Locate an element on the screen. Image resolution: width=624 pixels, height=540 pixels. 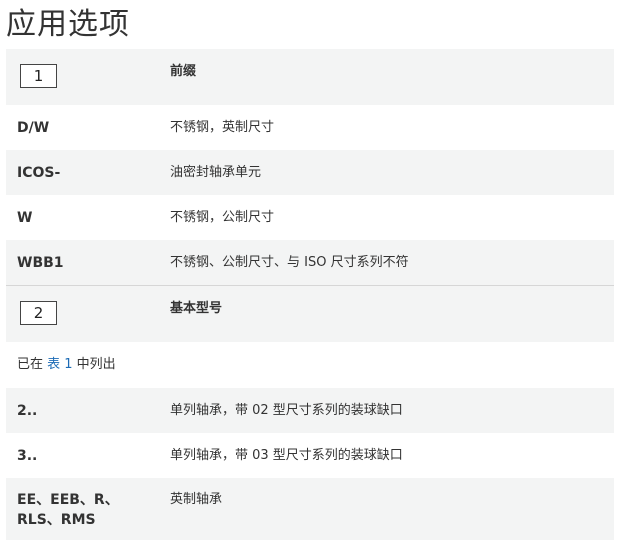
option-description: 不锈钢，公制尺寸 is located at coordinates (222, 217).